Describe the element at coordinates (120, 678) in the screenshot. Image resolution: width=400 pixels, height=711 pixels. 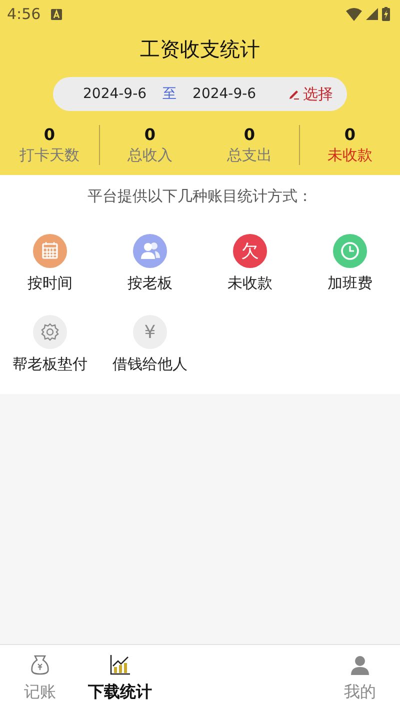
I see `tab-item: 下载统计` at that location.